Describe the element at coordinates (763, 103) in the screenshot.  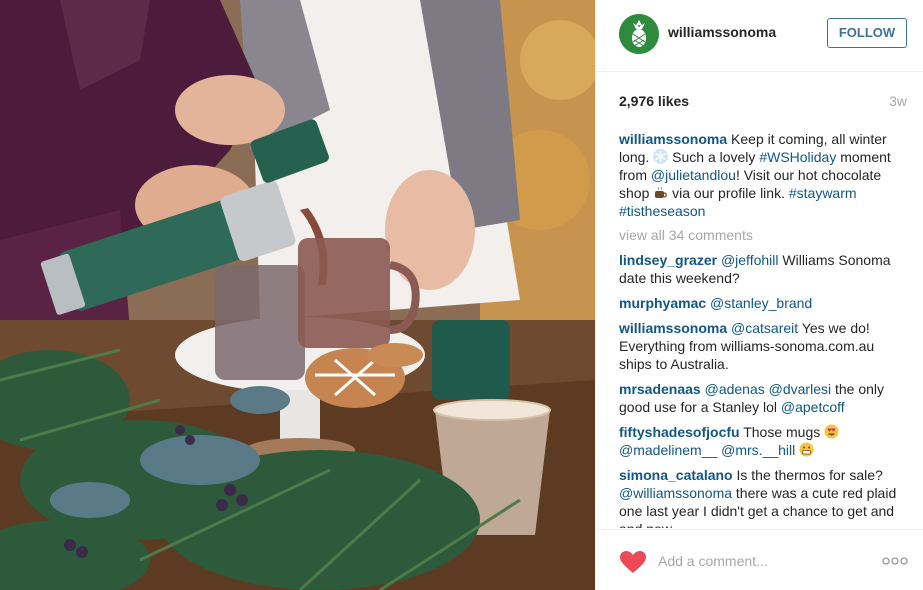
I see `post-meta: 2,976 likes 3w` at that location.